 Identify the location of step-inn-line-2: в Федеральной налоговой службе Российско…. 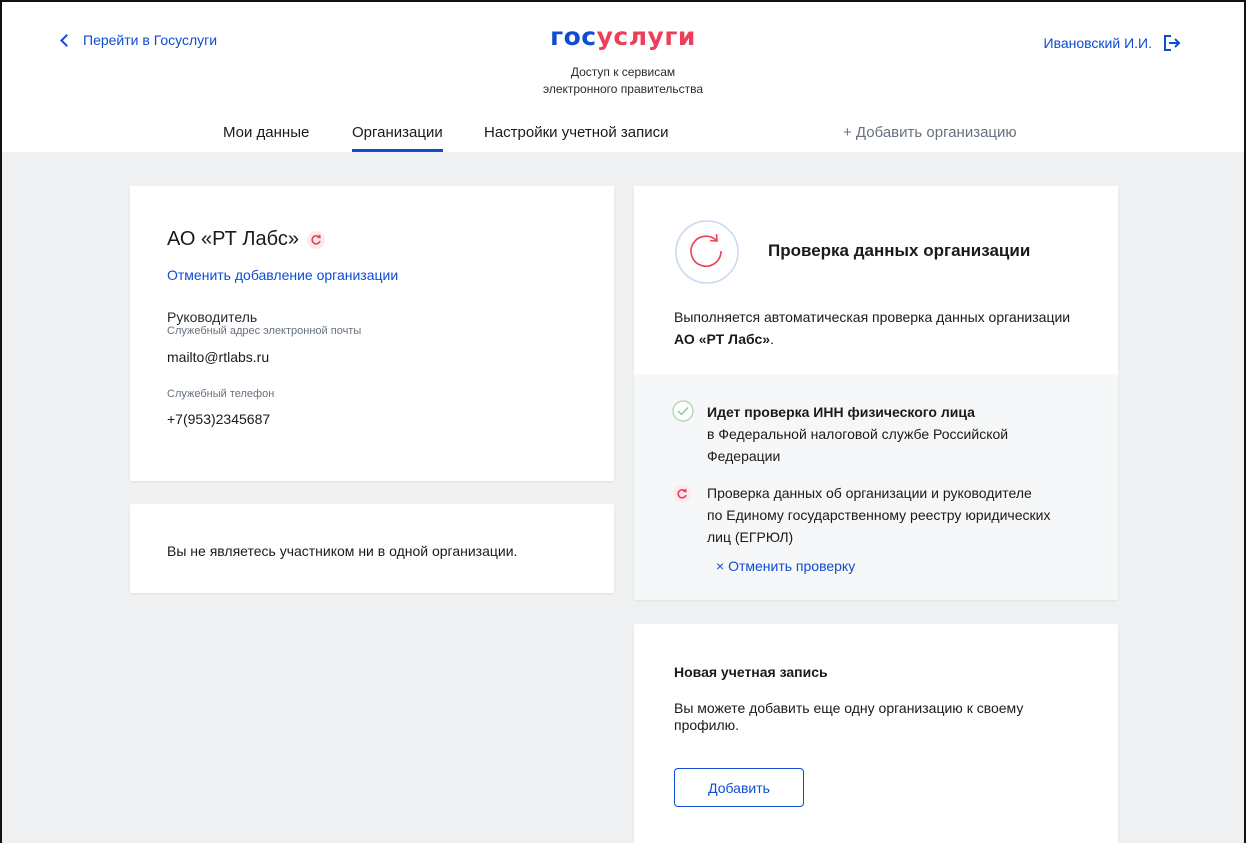
(858, 434).